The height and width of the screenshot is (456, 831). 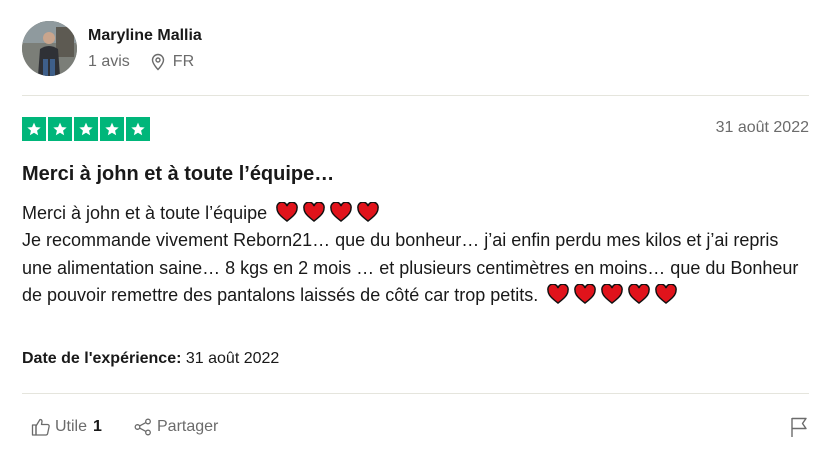 What do you see at coordinates (41, 427) in the screenshot?
I see `thumbs-up-icon` at bounding box center [41, 427].